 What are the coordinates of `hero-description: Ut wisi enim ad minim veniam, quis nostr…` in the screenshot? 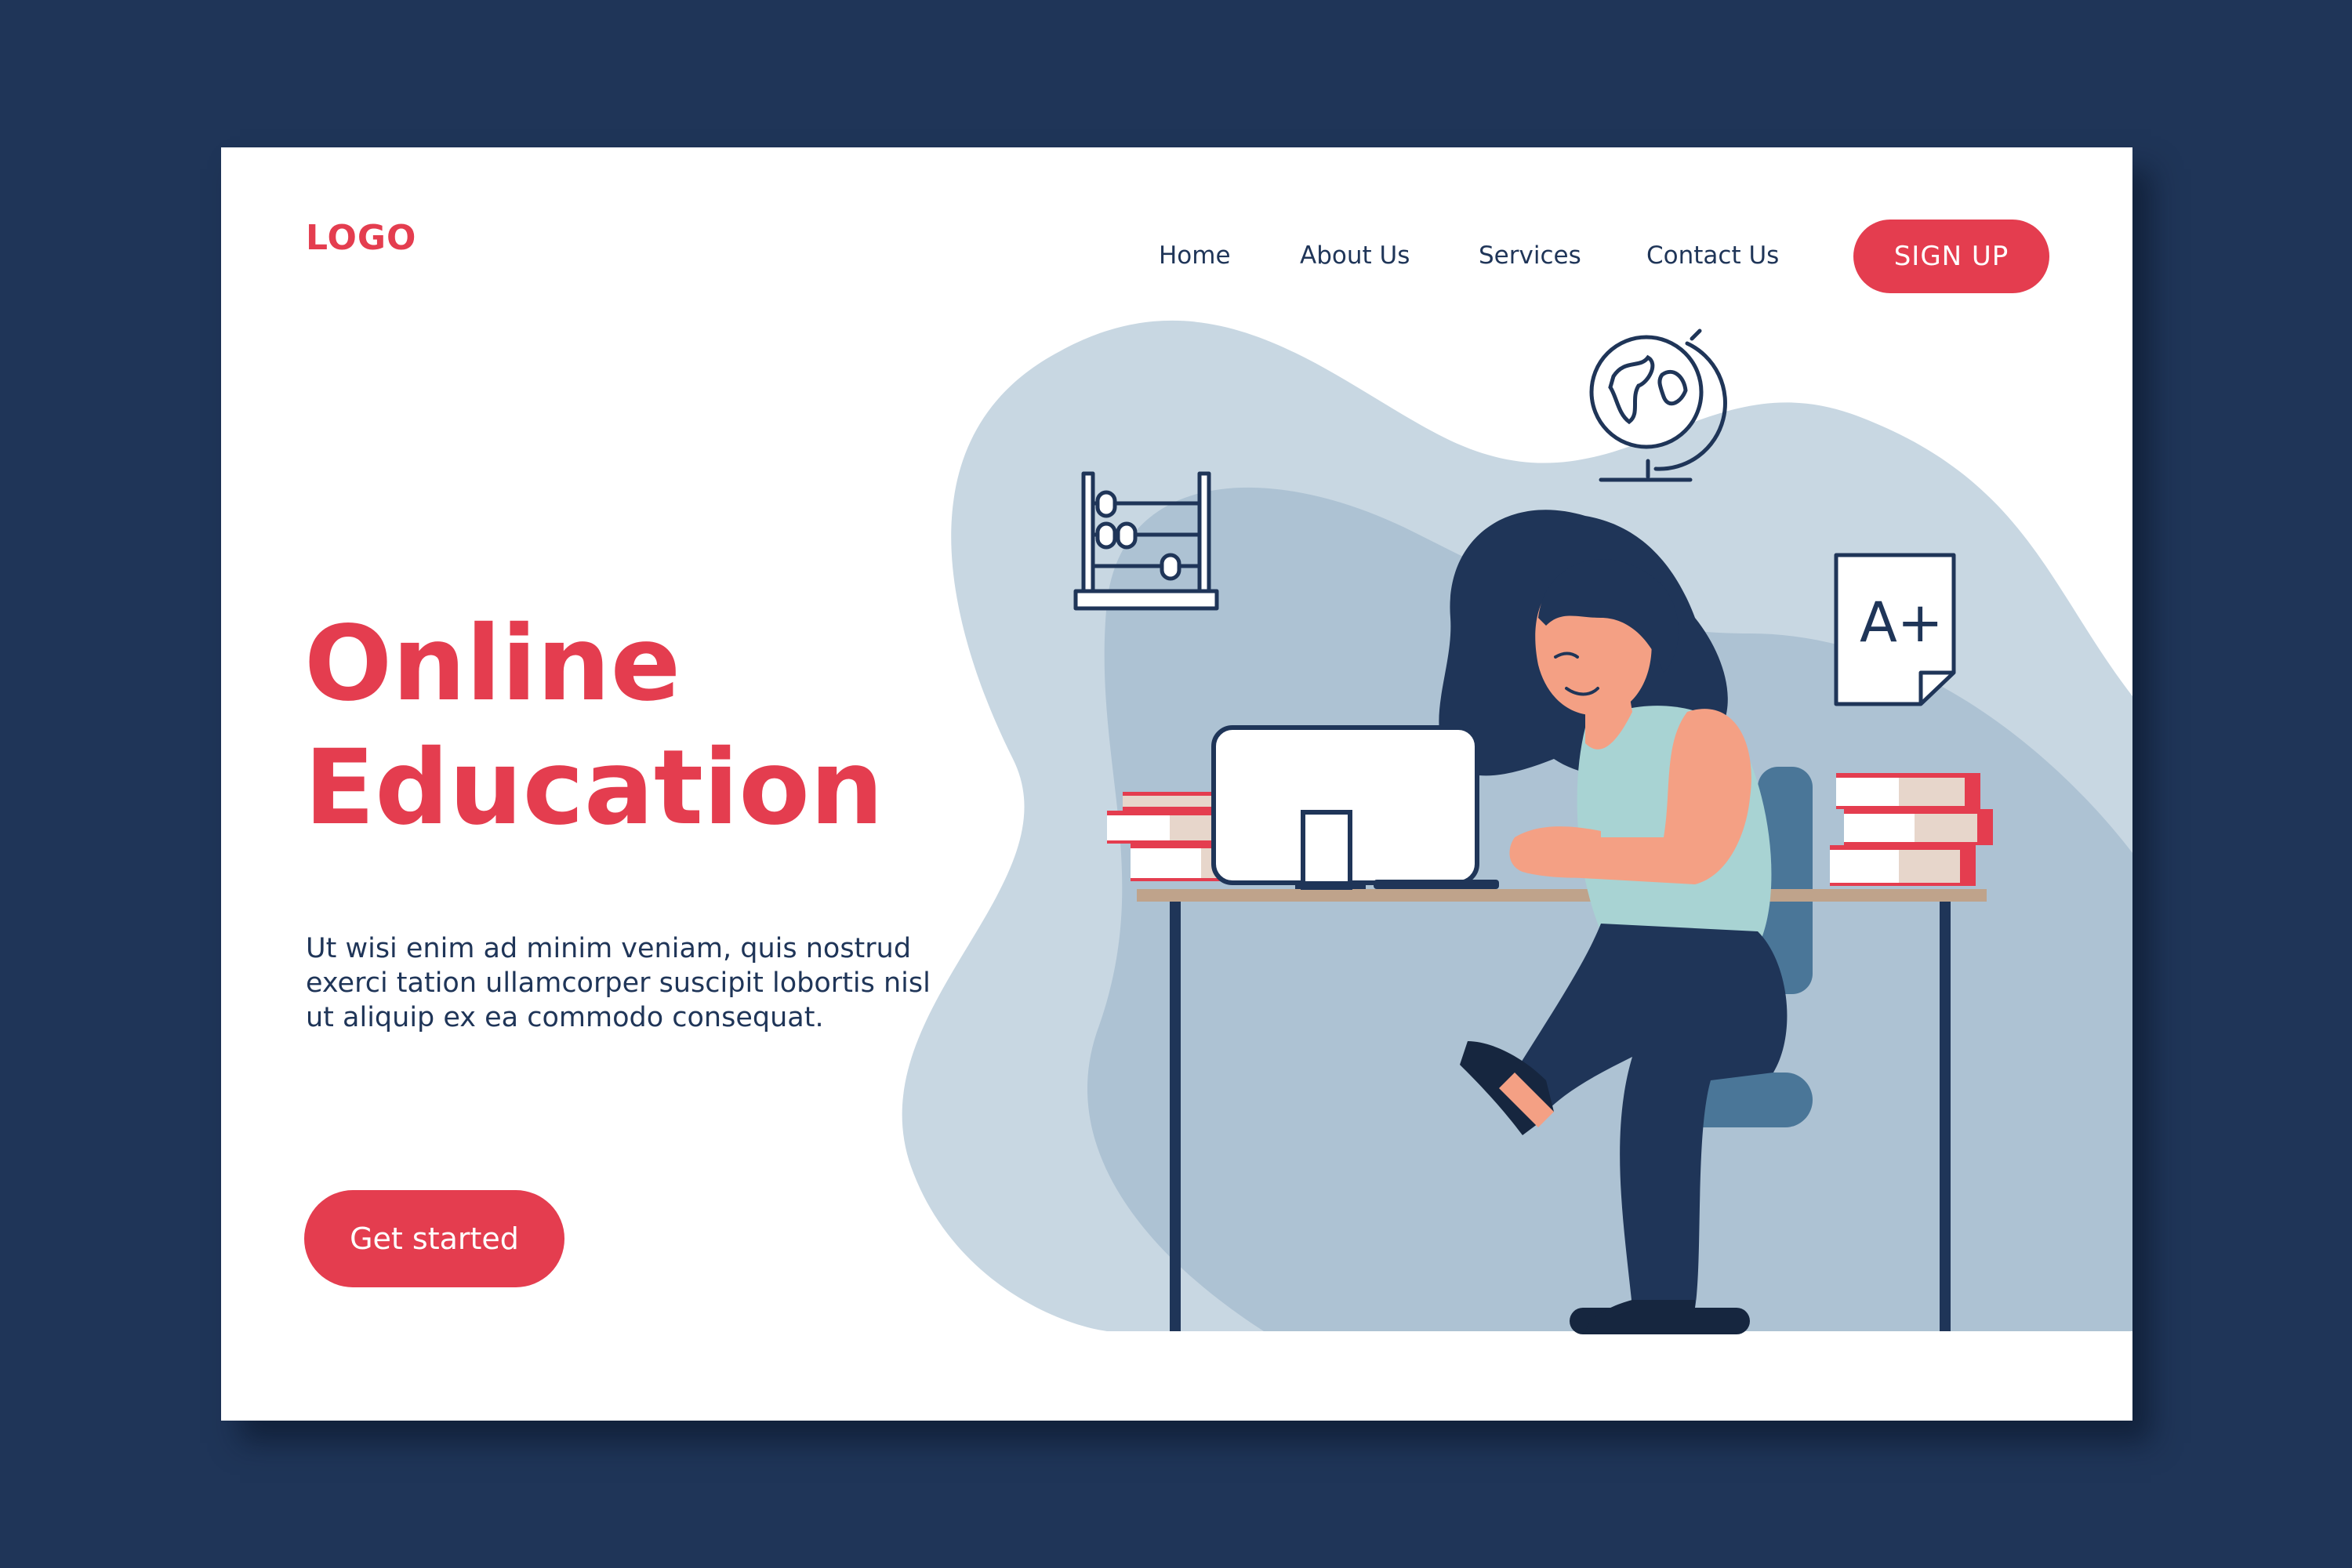 It's located at (618, 983).